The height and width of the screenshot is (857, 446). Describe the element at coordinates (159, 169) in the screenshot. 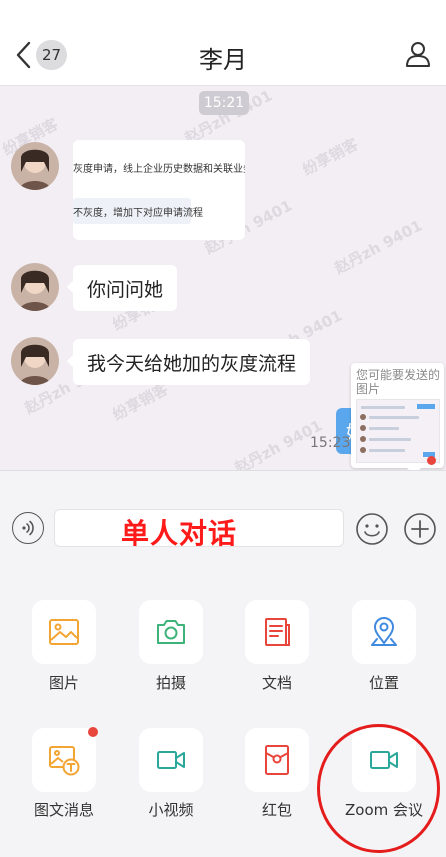

I see `card-text-line: 灰度申请，线上企业历史数据和关联业务比较` at that location.